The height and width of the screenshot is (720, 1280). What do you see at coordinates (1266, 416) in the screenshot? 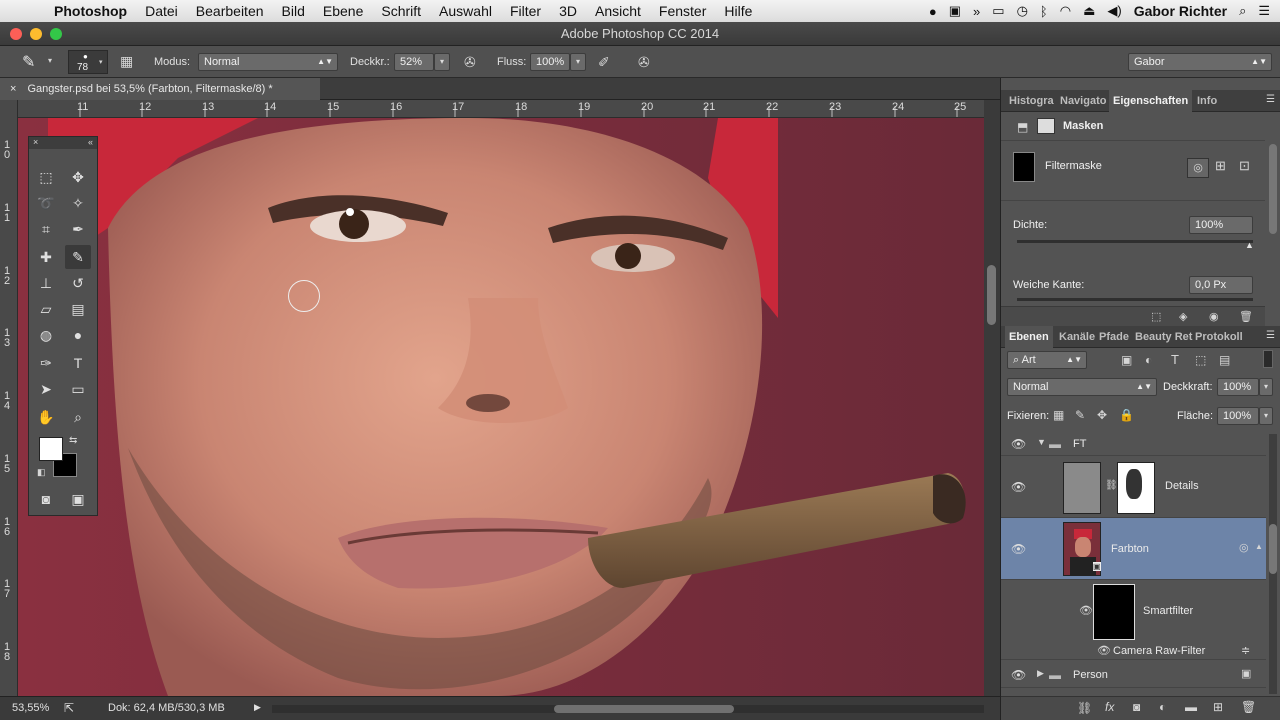
I see `flaeche-dropdown-button: ▾` at bounding box center [1266, 416].